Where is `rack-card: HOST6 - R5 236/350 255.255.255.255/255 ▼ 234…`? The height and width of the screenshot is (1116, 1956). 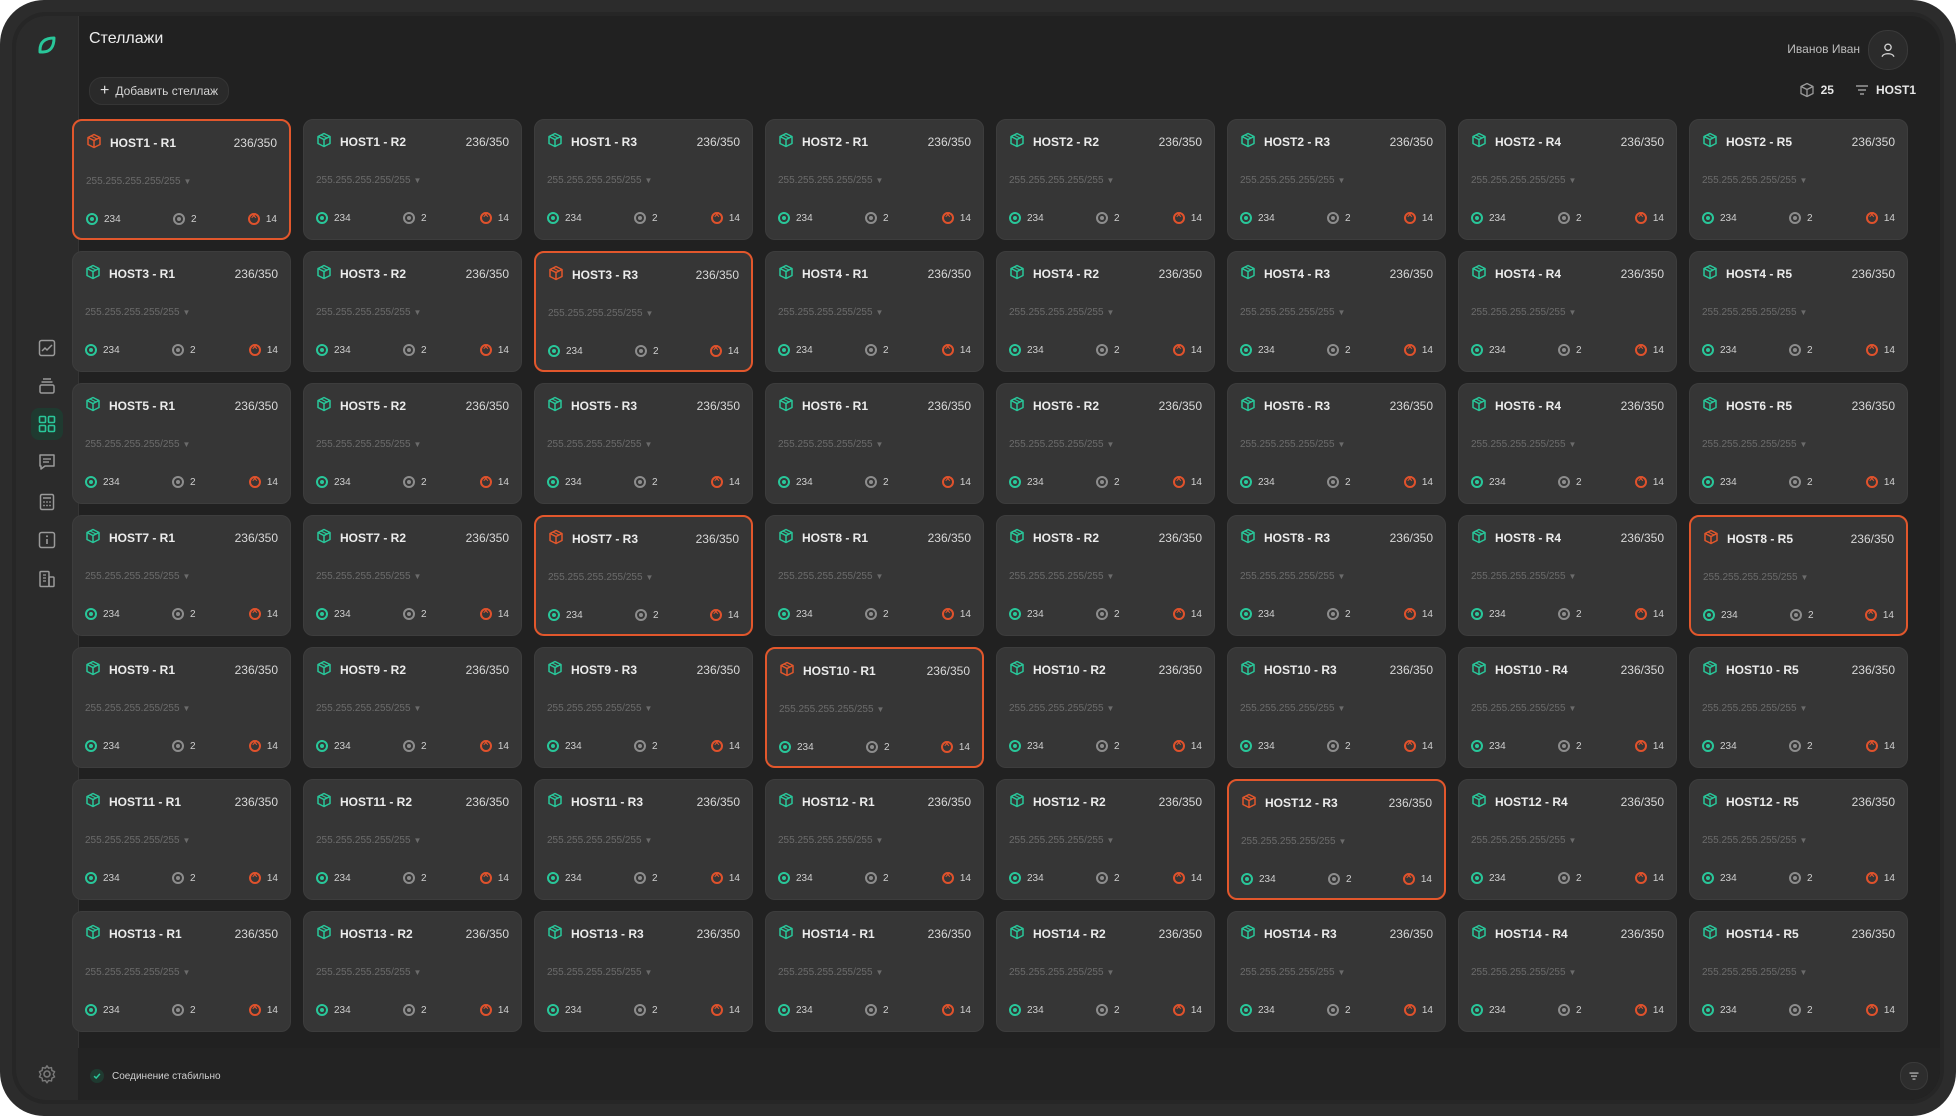
rack-card: HOST6 - R5 236/350 255.255.255.255/255 ▼ 234… is located at coordinates (1798, 443).